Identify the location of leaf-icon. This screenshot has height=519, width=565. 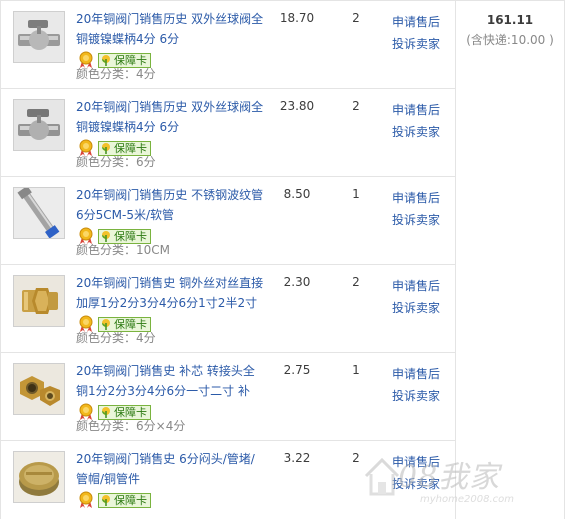
(106, 500).